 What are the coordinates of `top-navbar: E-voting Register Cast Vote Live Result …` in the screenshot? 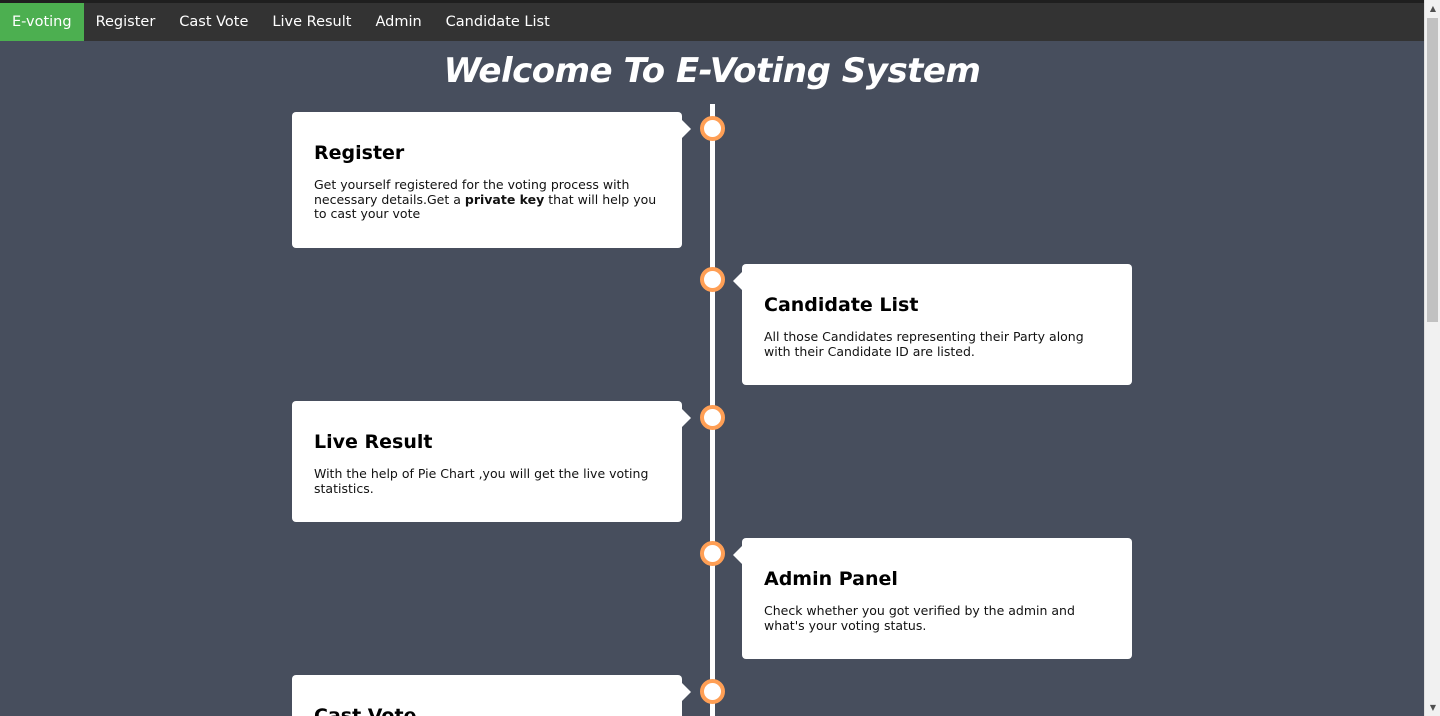 It's located at (712, 20).